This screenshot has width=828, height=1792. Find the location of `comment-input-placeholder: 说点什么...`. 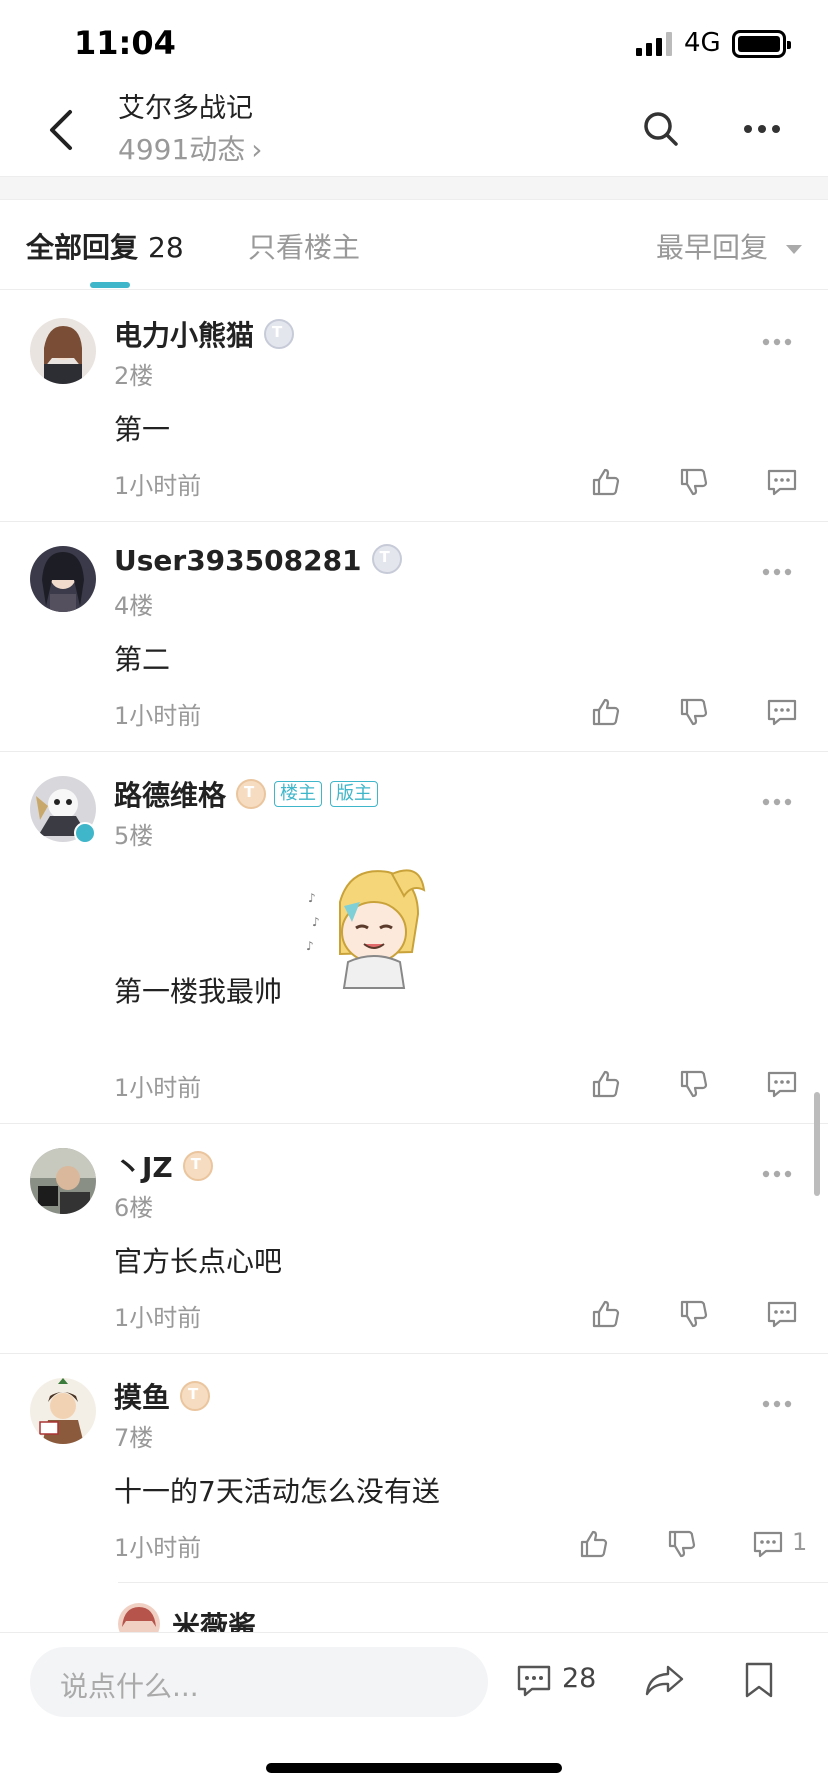

comment-input-placeholder: 说点什么... is located at coordinates (129, 1686).